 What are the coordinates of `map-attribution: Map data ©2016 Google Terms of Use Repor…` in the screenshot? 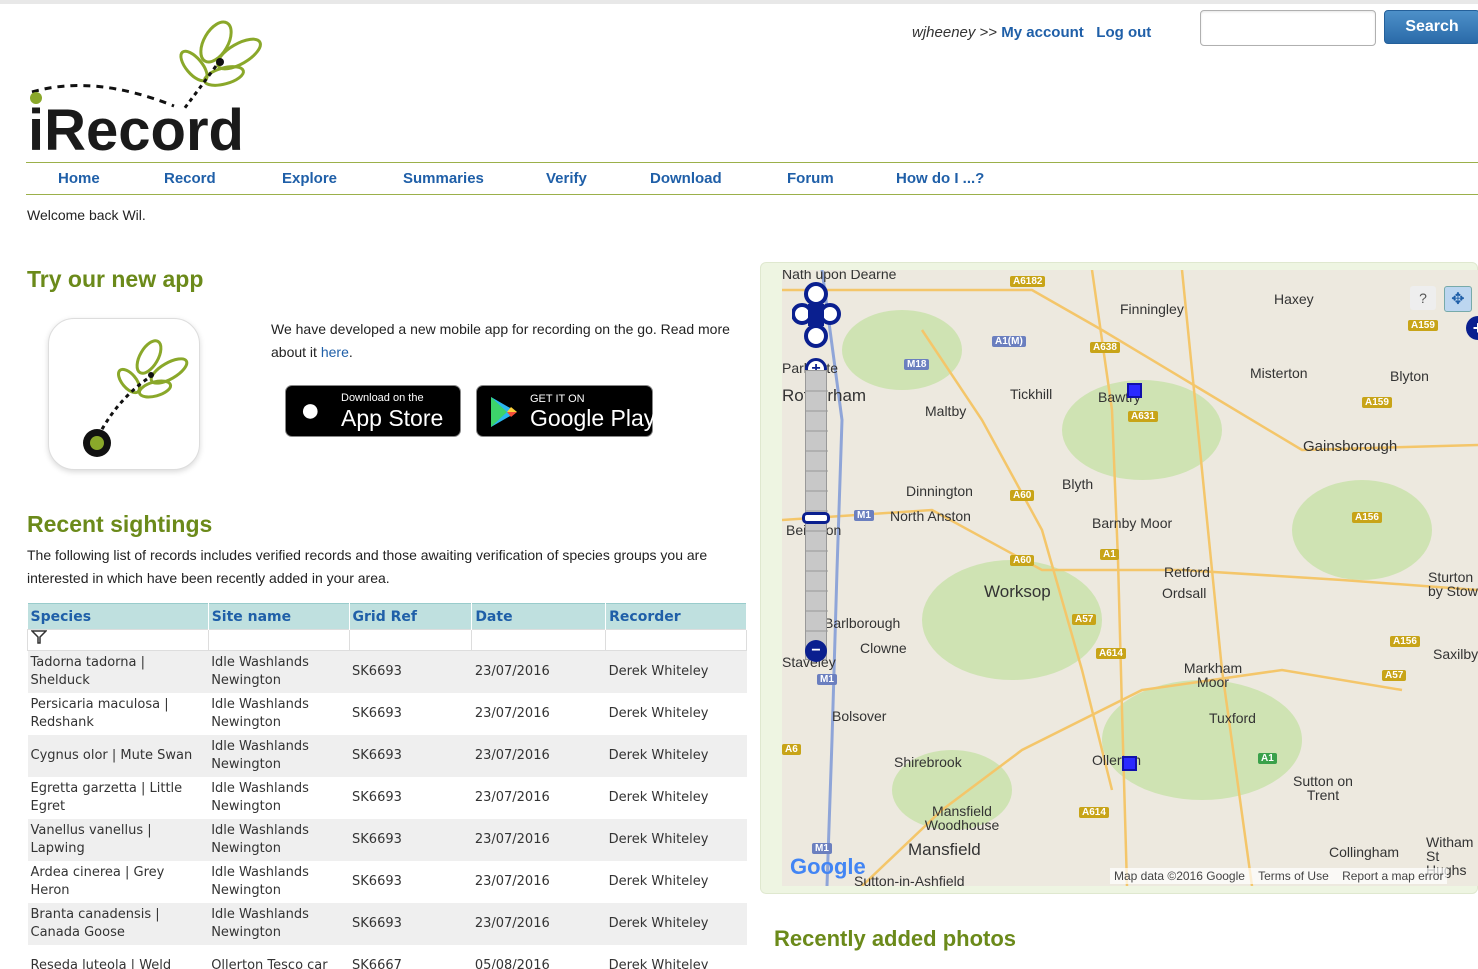 It's located at (1279, 876).